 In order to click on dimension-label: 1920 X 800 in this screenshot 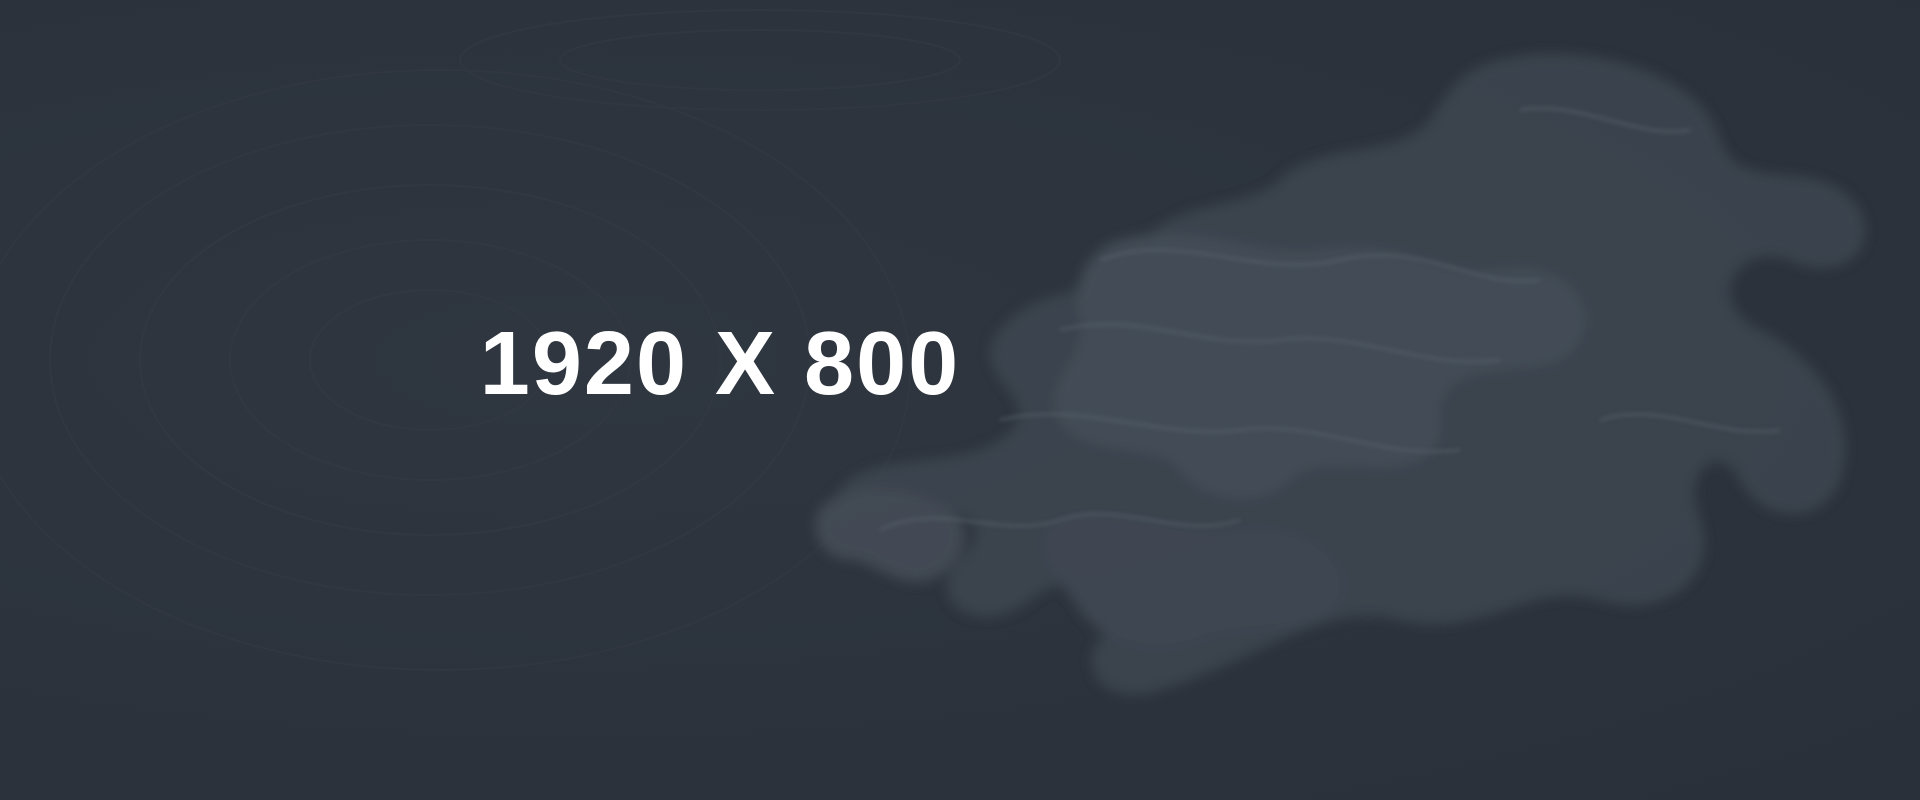, I will do `click(960, 364)`.